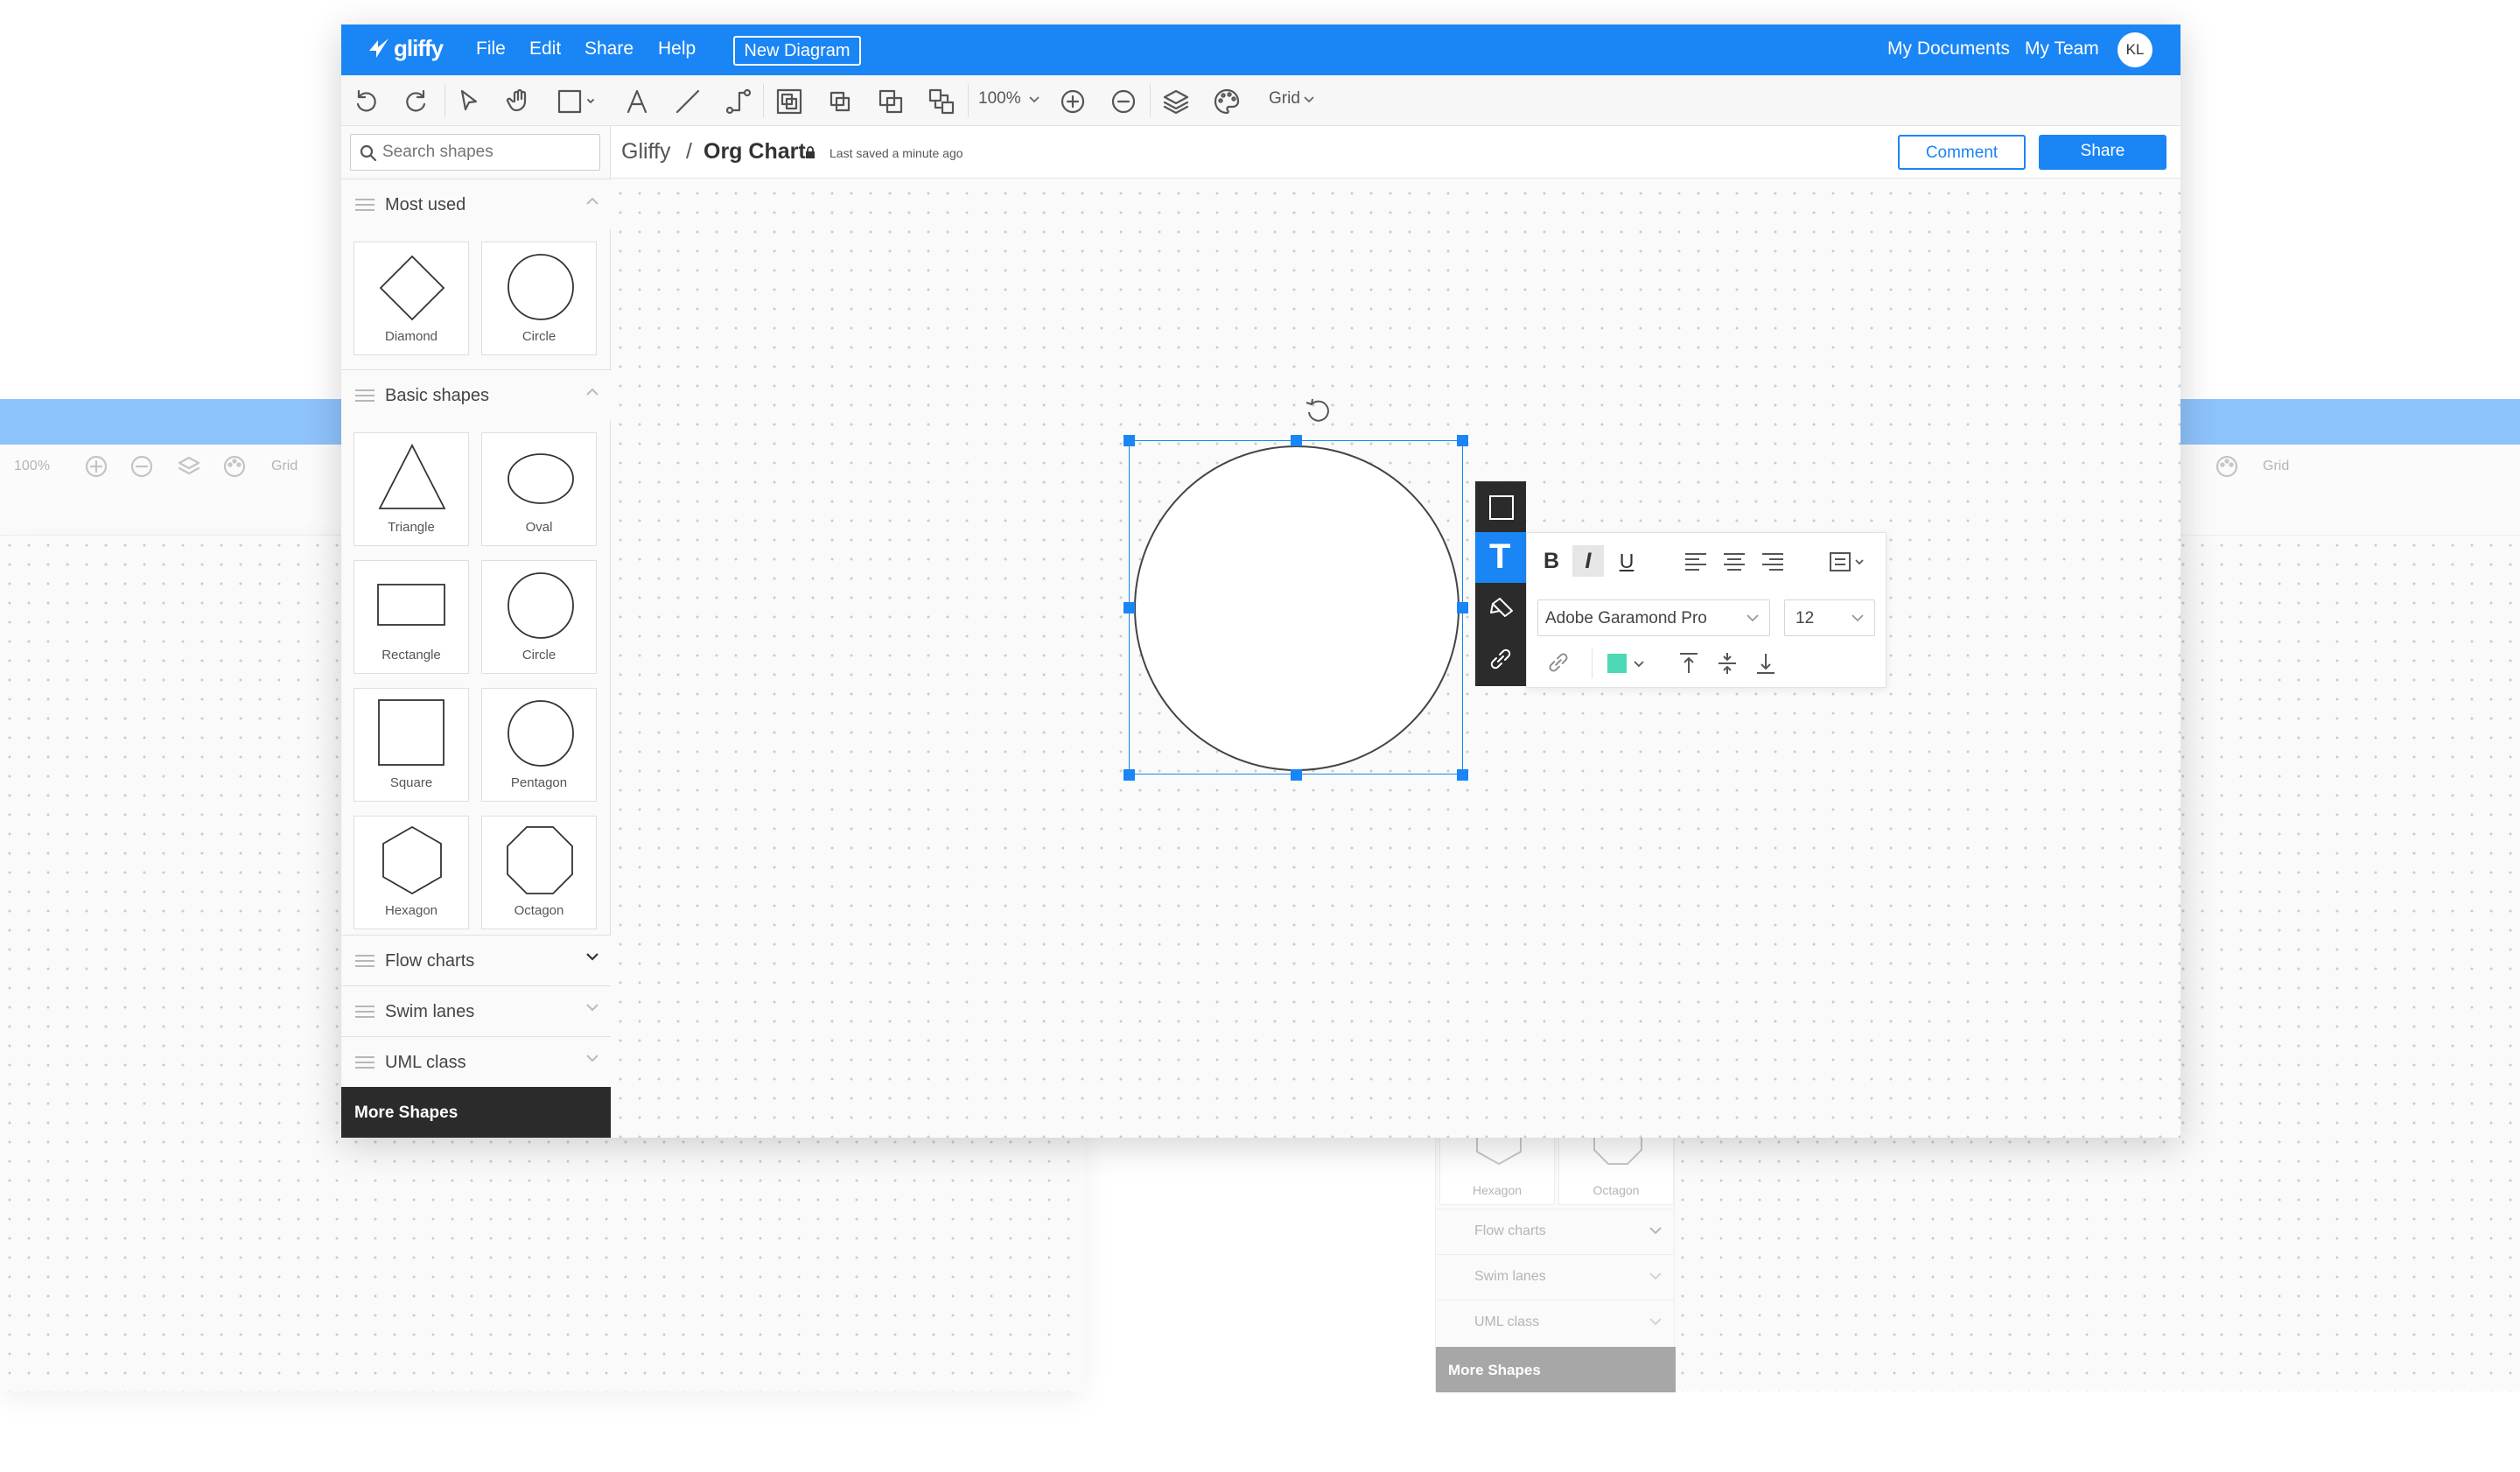  What do you see at coordinates (891, 102) in the screenshot?
I see `send-backward-icon` at bounding box center [891, 102].